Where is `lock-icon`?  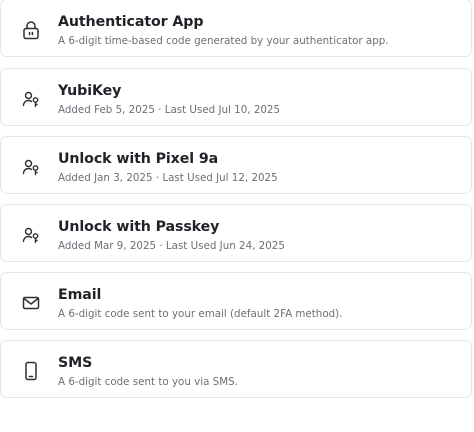 lock-icon is located at coordinates (31, 30).